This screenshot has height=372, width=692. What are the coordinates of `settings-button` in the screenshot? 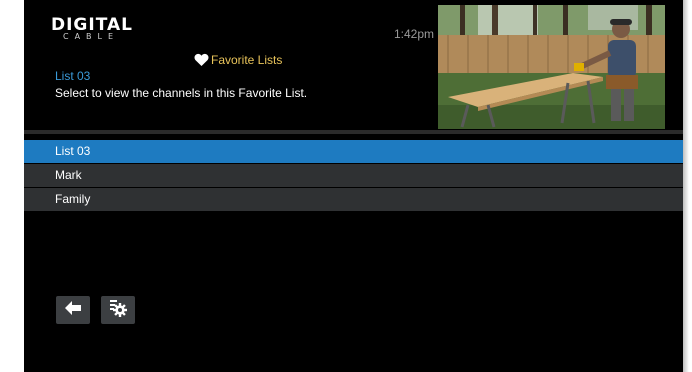 It's located at (118, 310).